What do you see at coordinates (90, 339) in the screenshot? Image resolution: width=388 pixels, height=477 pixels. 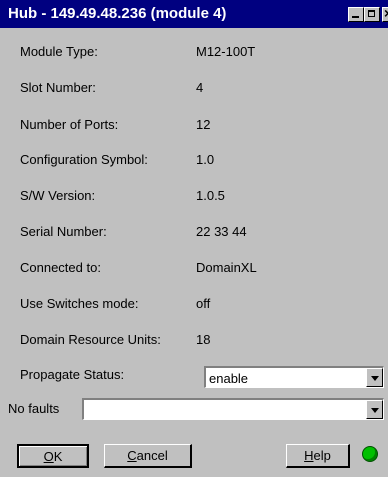 I see `domain-resource-units-label: Domain Resource Units:` at bounding box center [90, 339].